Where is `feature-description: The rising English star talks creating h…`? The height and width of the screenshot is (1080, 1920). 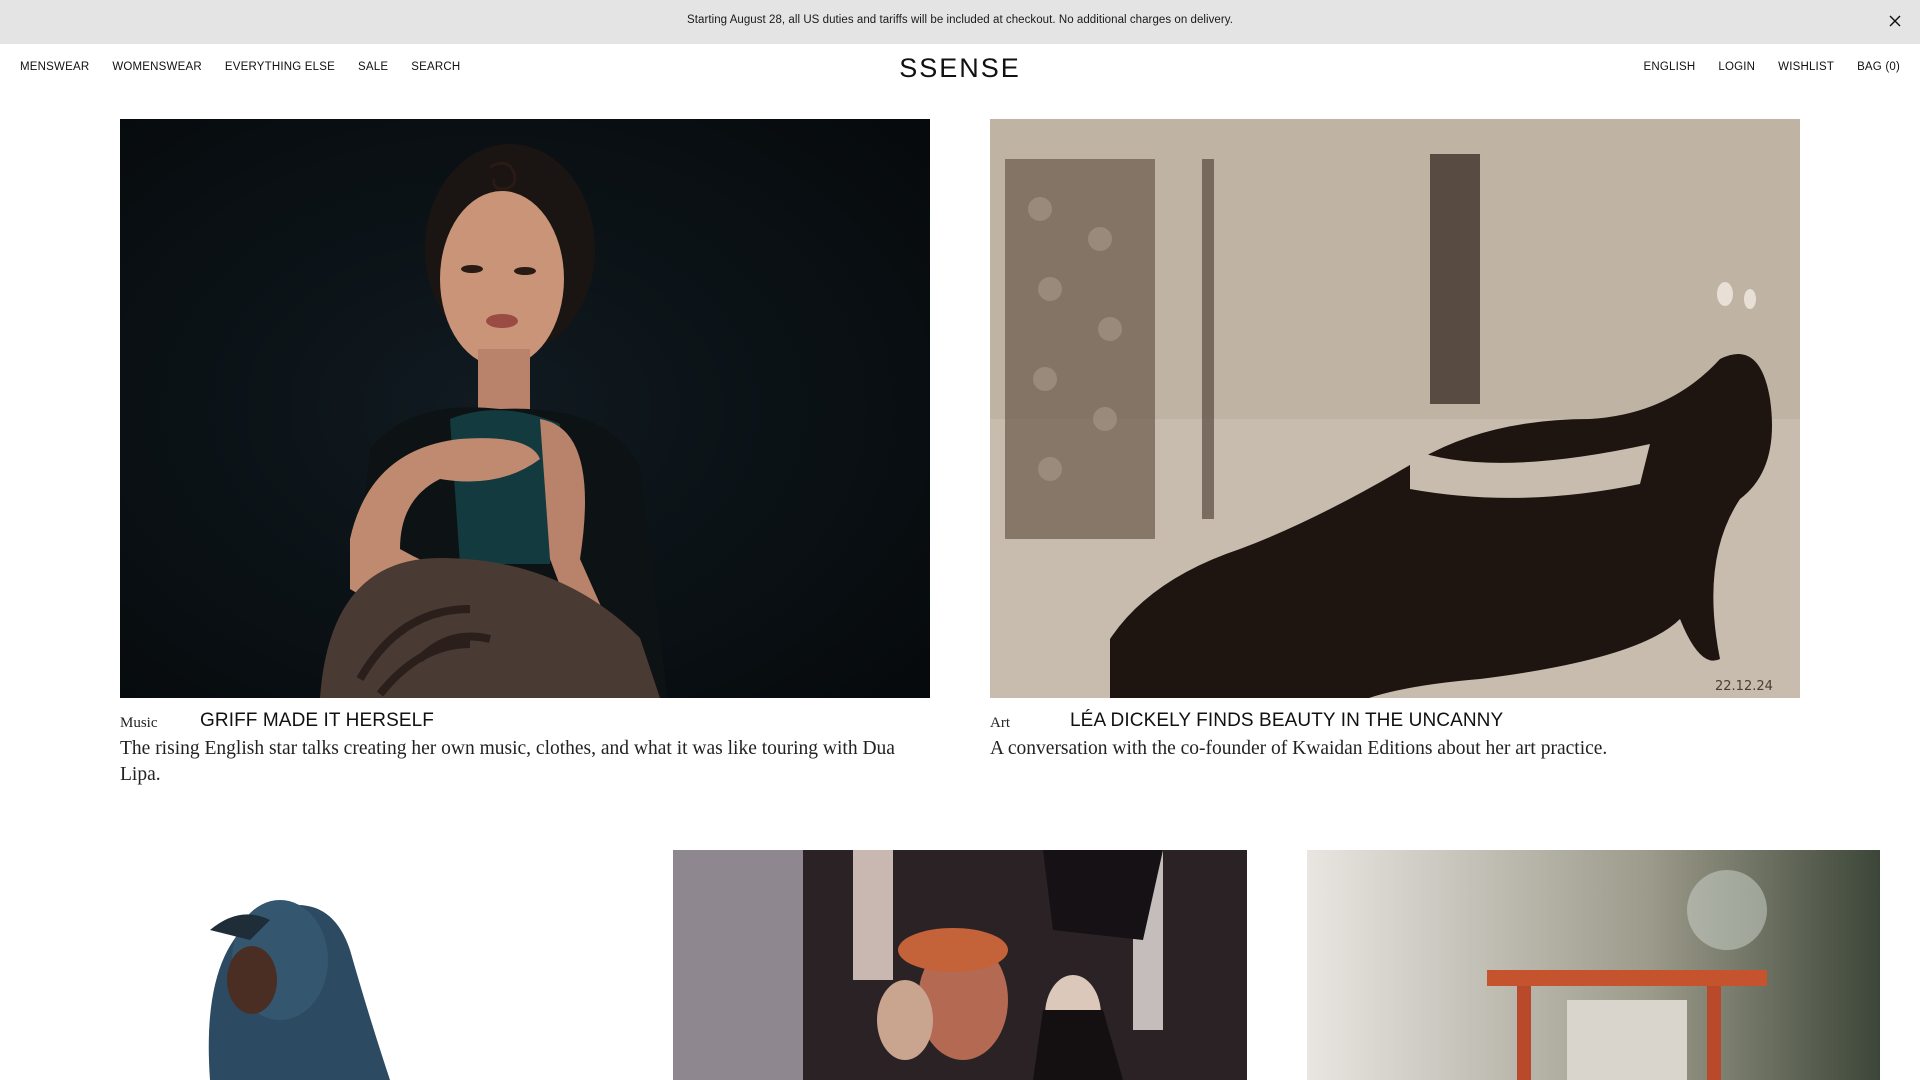 feature-description: The rising English star talks creating h… is located at coordinates (507, 761).